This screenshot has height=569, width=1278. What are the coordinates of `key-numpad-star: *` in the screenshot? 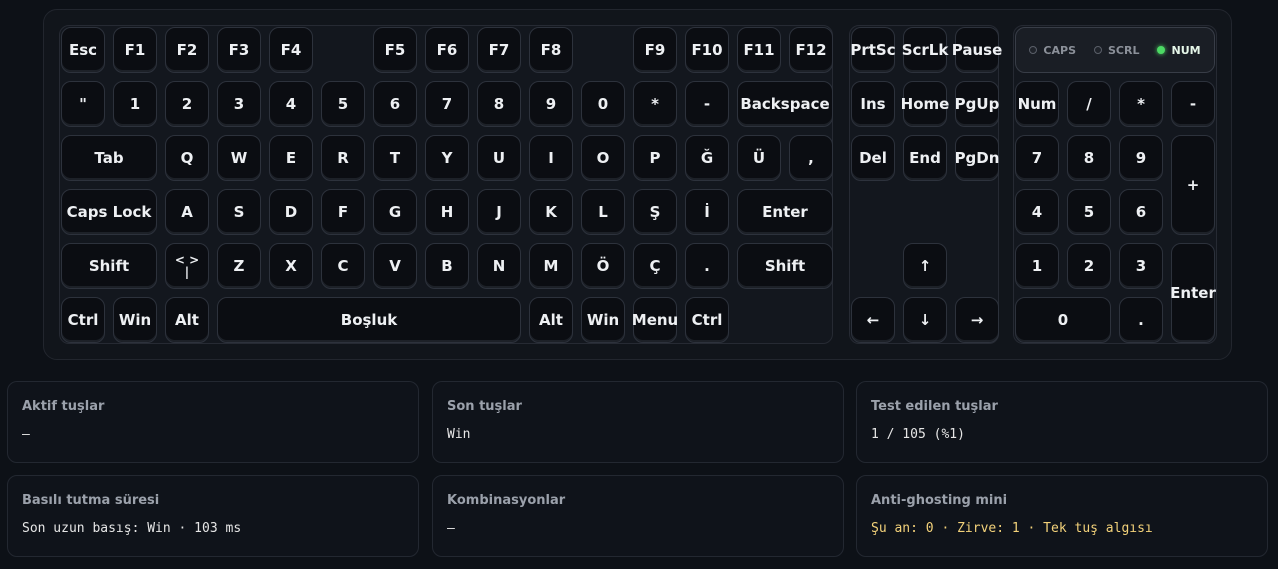 It's located at (1141, 104).